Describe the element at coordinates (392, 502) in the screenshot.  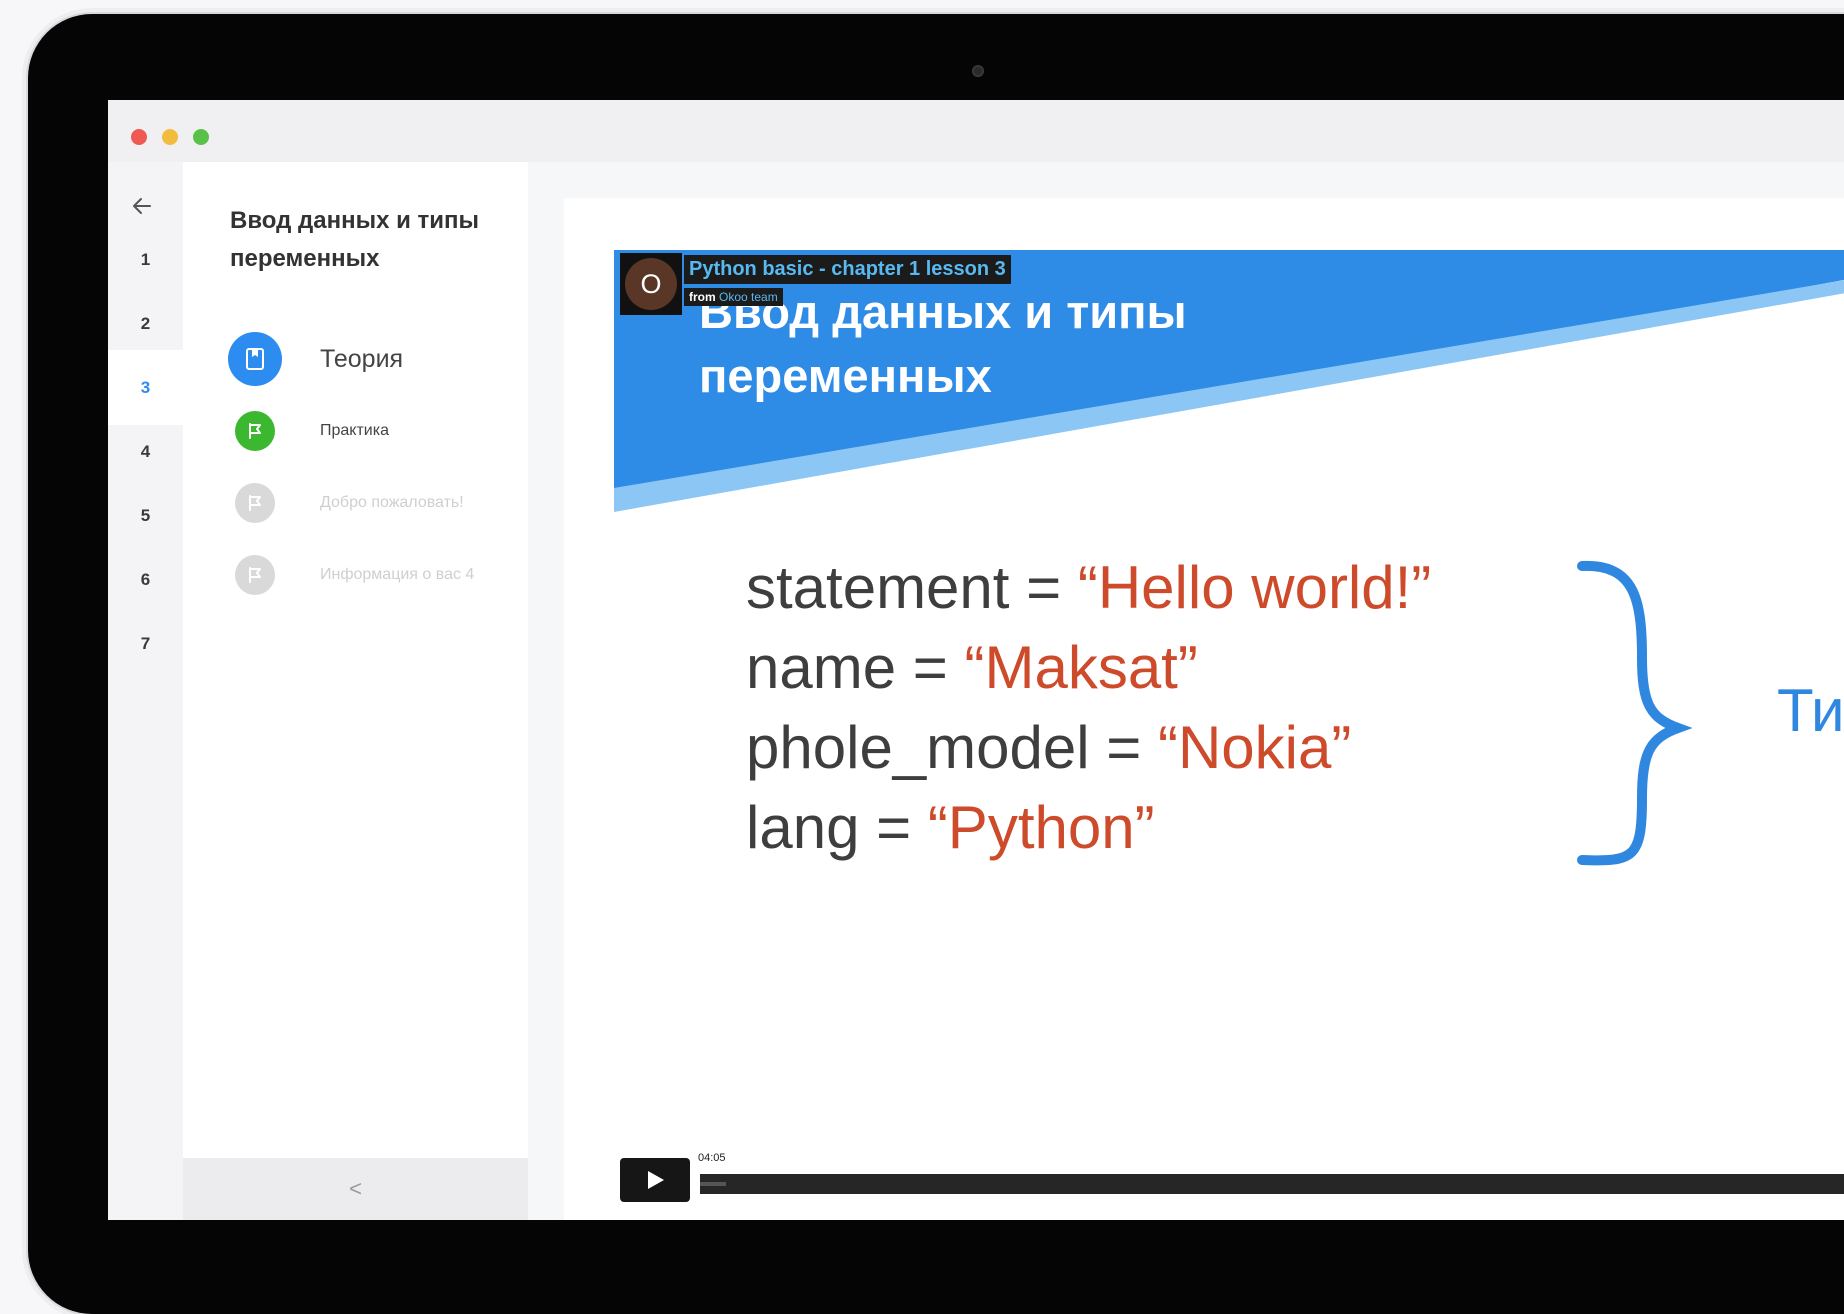
I see `lesson-item-label: Добро пожаловать!` at that location.